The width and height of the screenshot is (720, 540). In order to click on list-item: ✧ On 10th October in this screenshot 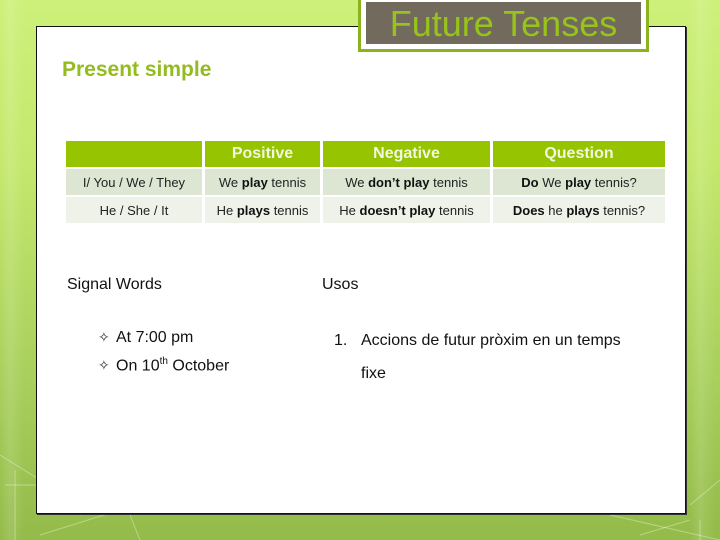, I will do `click(163, 364)`.